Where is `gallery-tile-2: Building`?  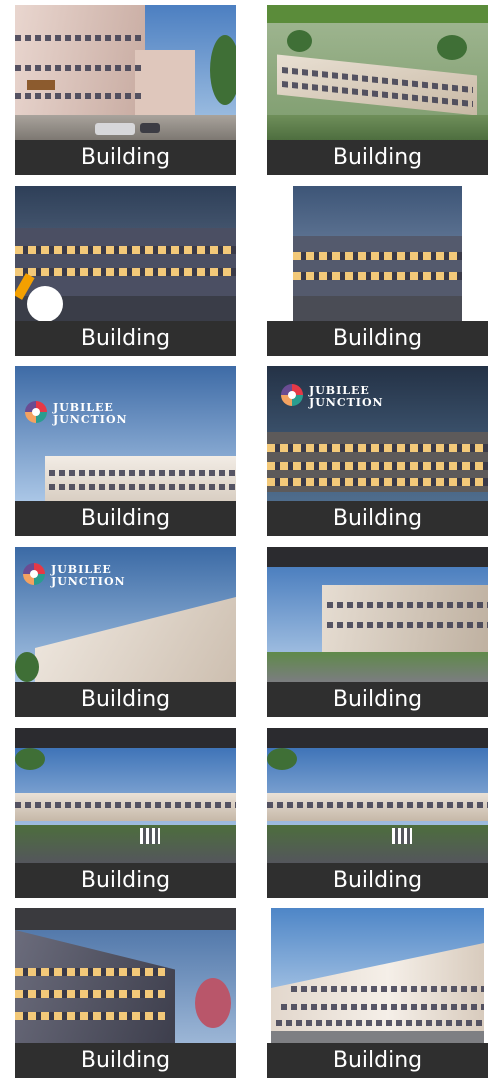
gallery-tile-2: Building is located at coordinates (377, 90).